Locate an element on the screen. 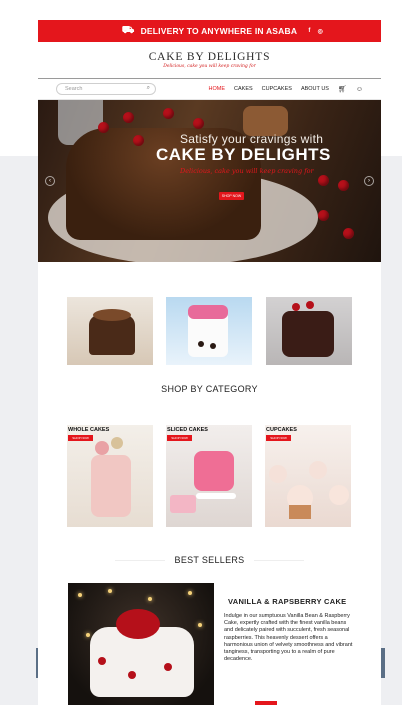 This screenshot has width=402, height=705. search-placeholder: Search is located at coordinates (74, 89).